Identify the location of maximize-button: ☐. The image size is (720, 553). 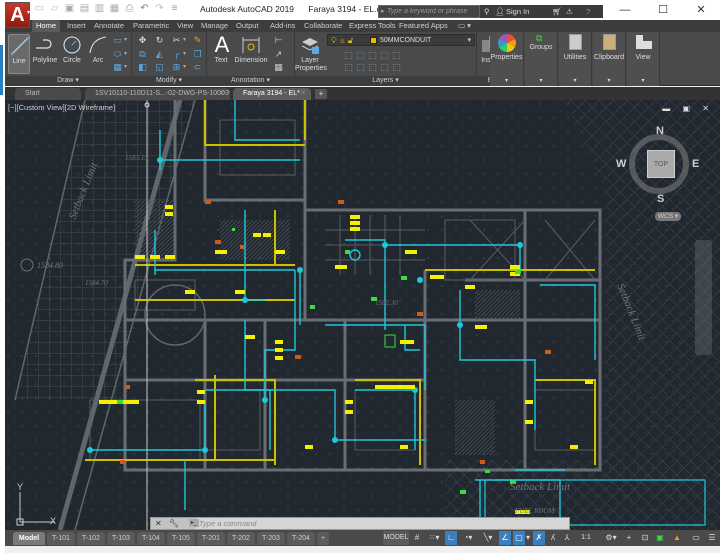
(663, 10).